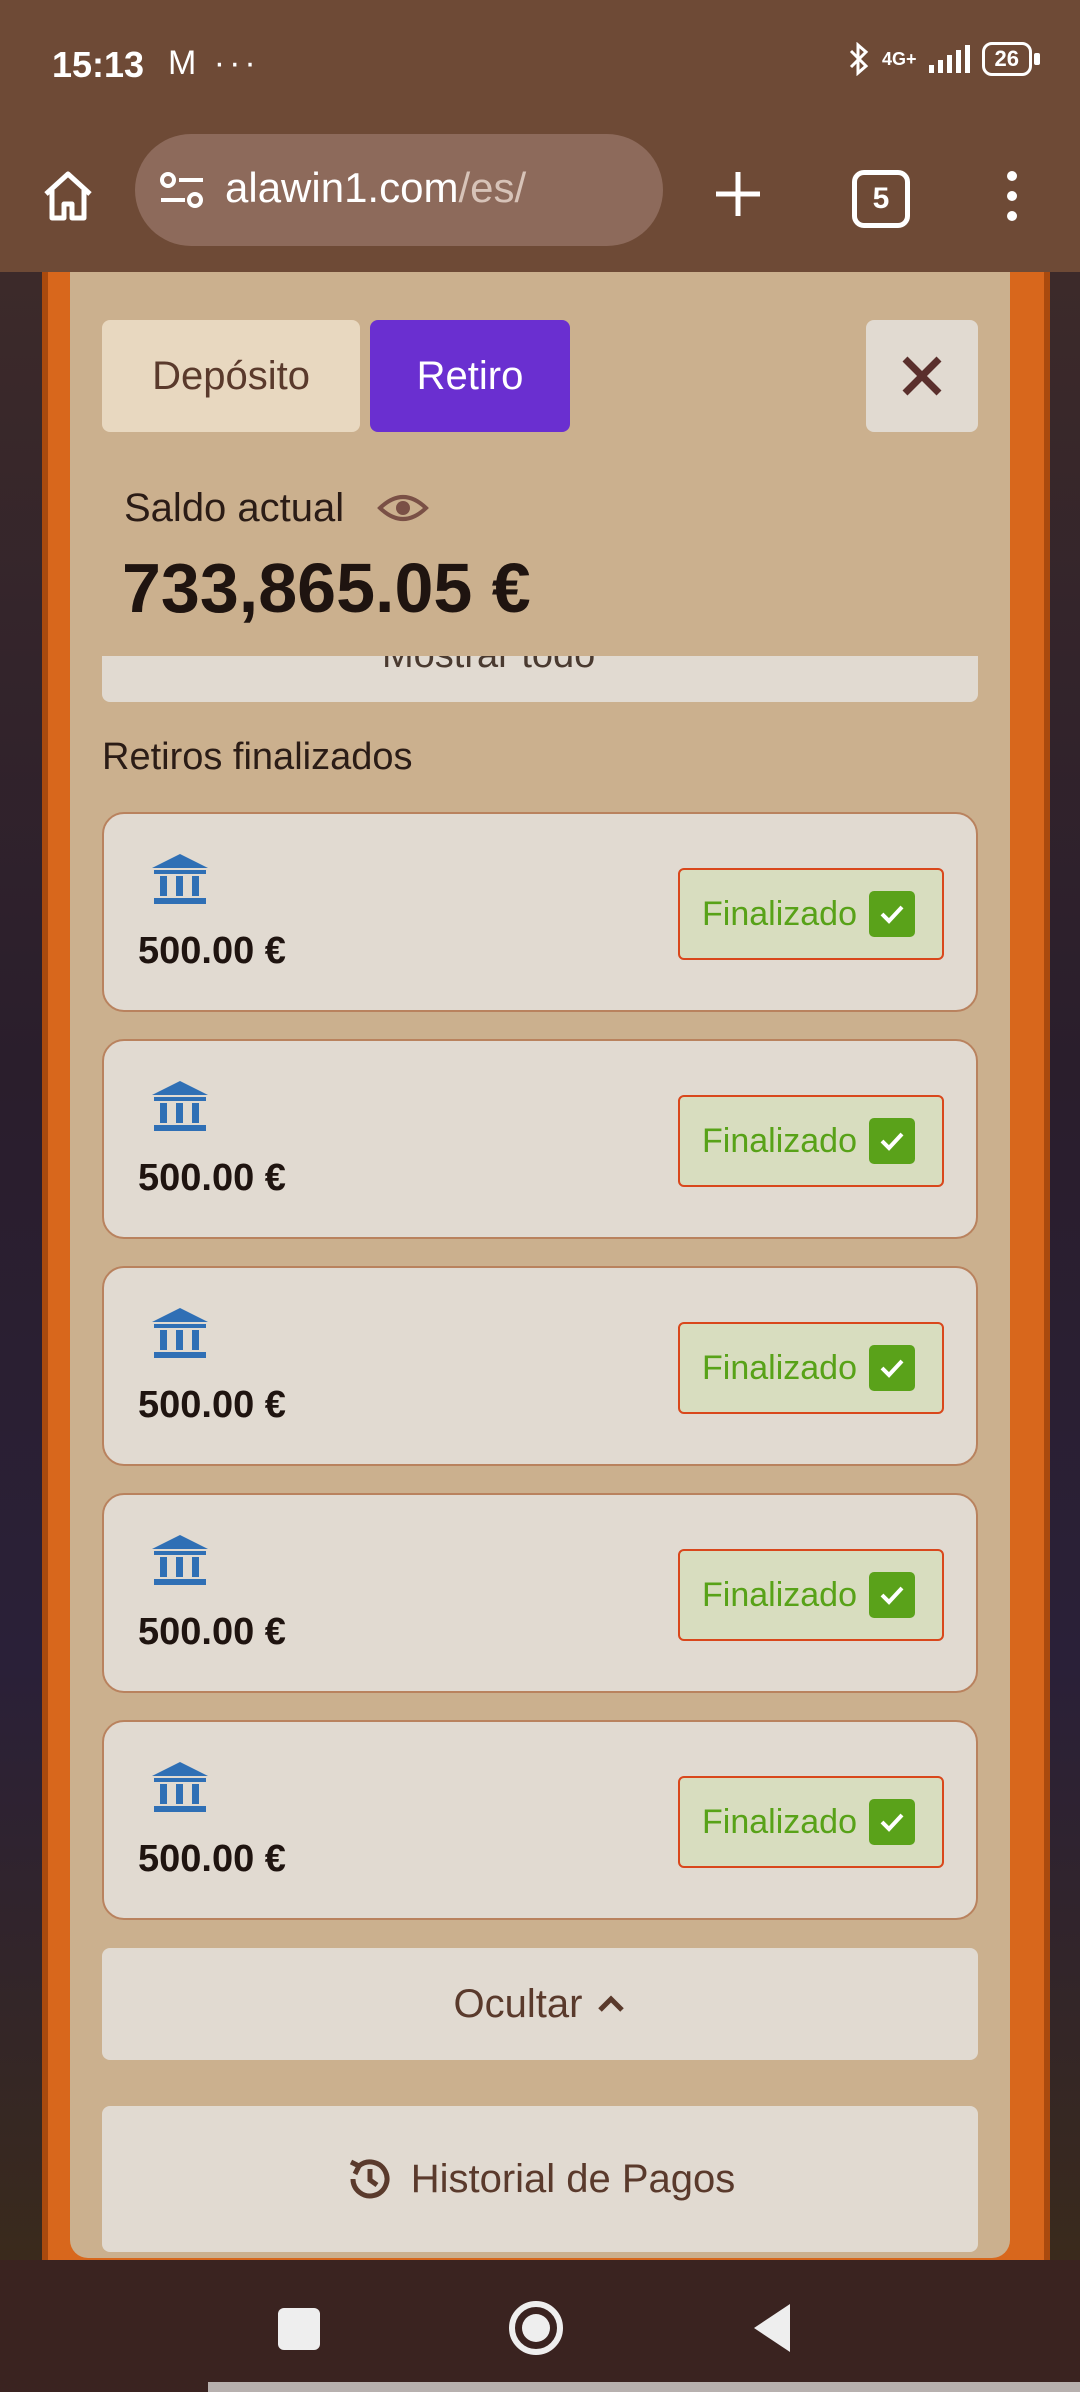 Image resolution: width=1080 pixels, height=2392 pixels. What do you see at coordinates (257, 757) in the screenshot?
I see `section-title: Retiros finalizados` at bounding box center [257, 757].